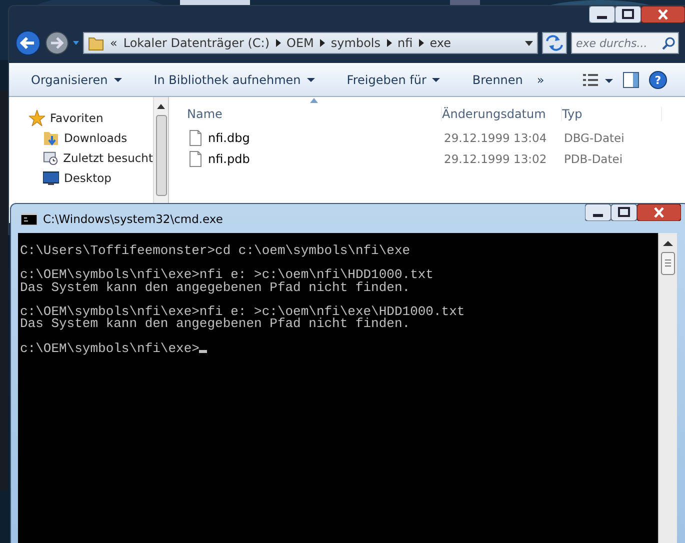 The height and width of the screenshot is (543, 685). Describe the element at coordinates (405, 43) in the screenshot. I see `breadcrumb-item: nfi` at that location.